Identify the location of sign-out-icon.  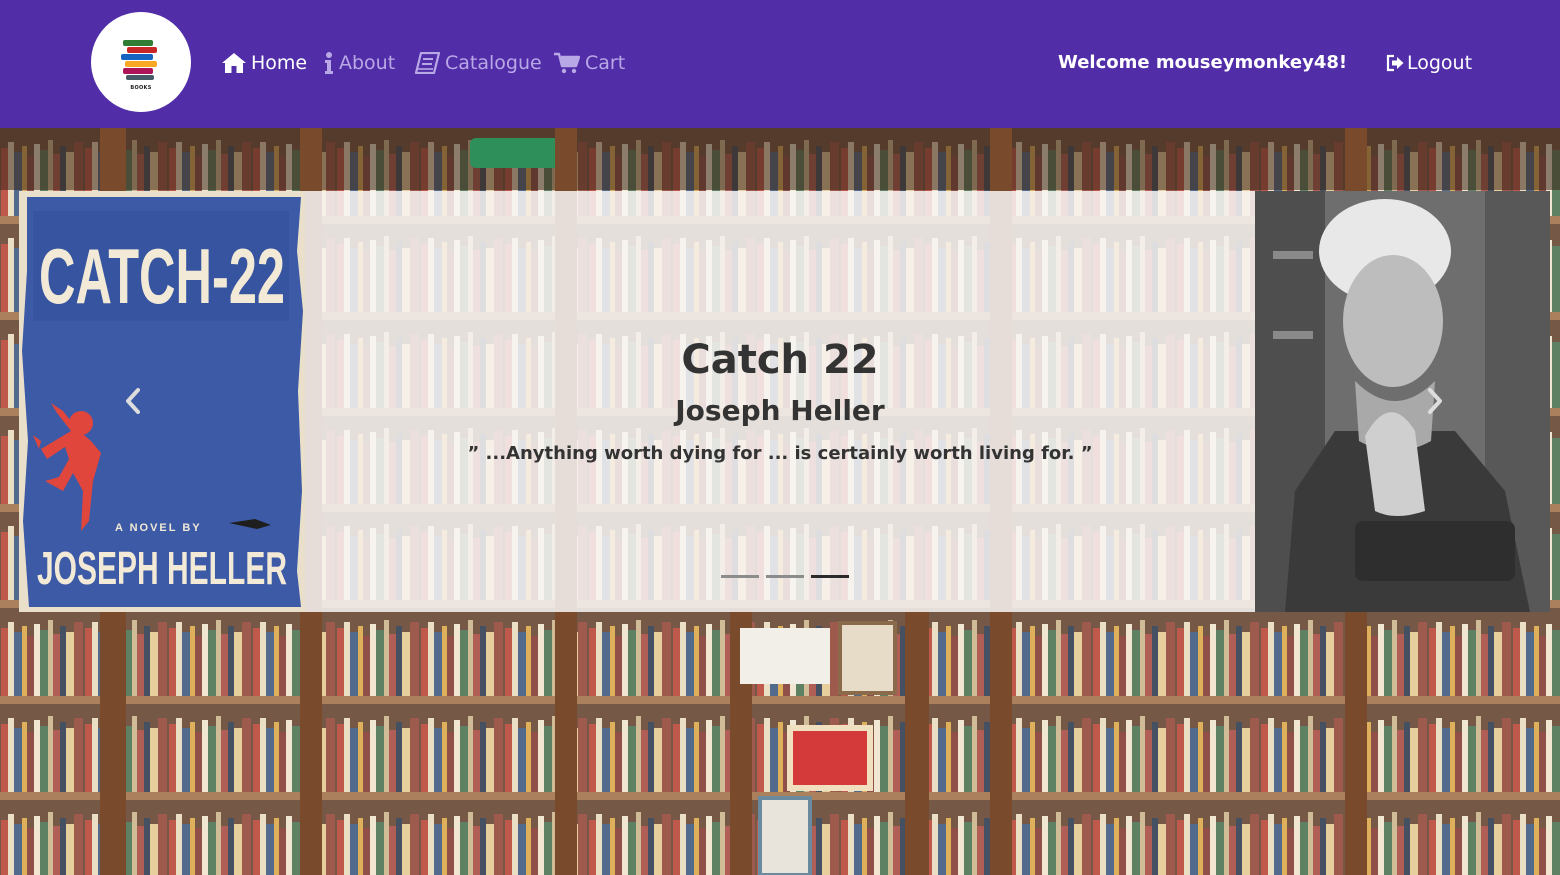
(1395, 63).